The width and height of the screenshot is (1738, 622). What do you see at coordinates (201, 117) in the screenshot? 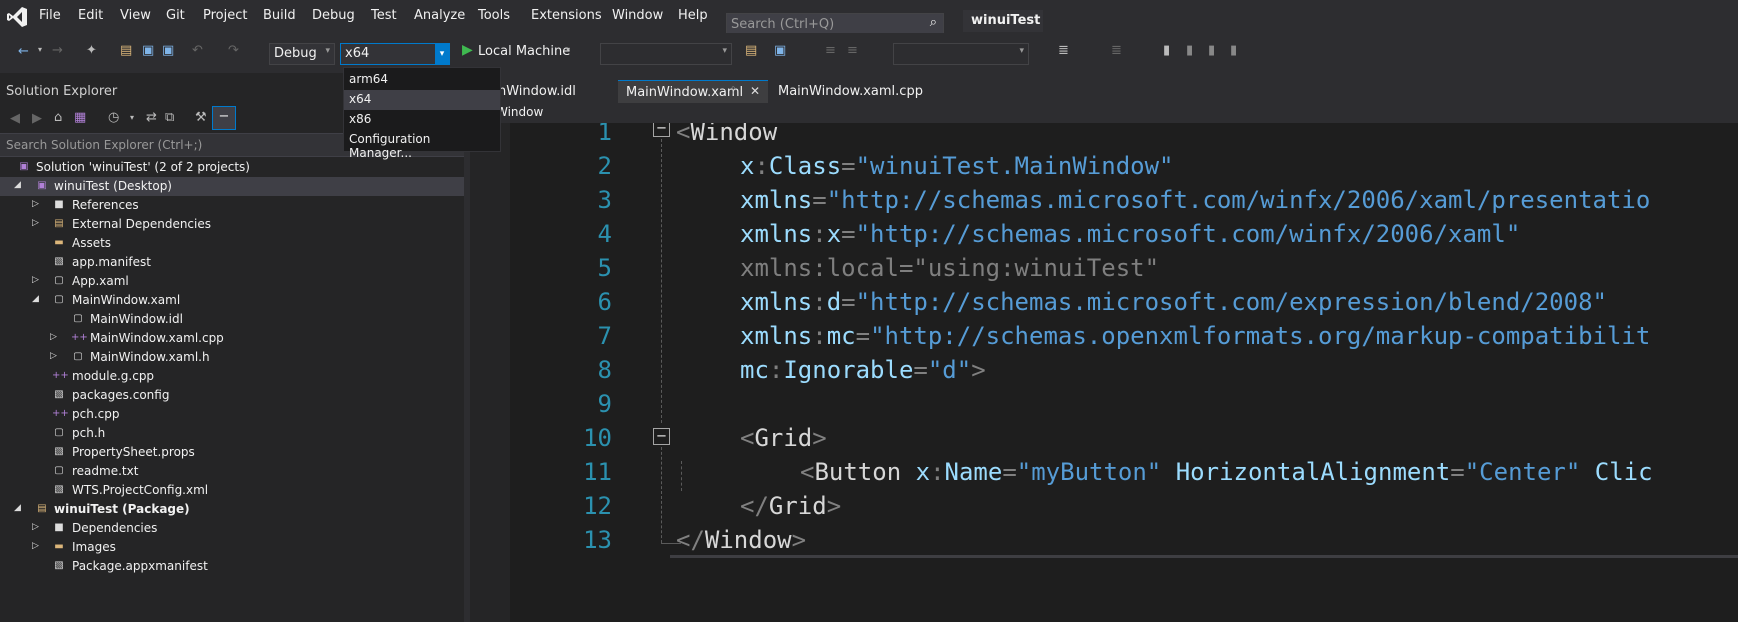
I see `properties-icon: ⚒` at bounding box center [201, 117].